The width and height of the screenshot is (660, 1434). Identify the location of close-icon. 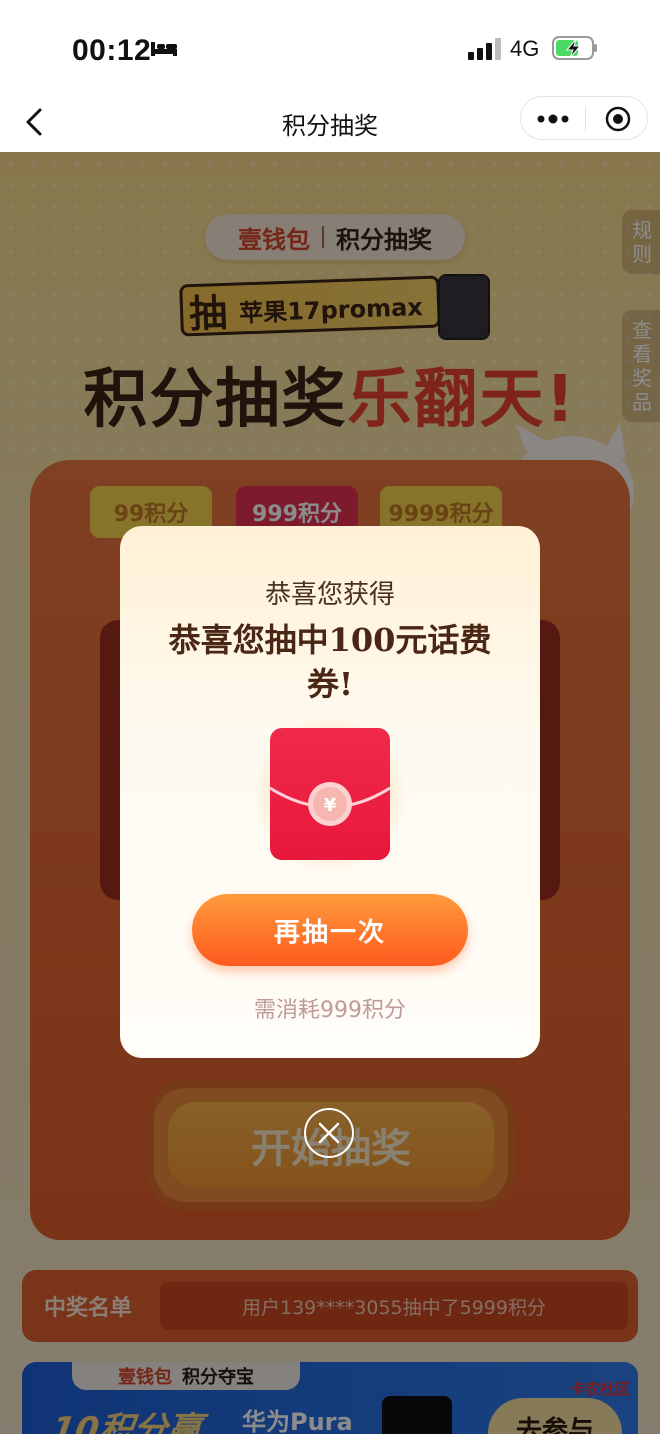
(329, 1133).